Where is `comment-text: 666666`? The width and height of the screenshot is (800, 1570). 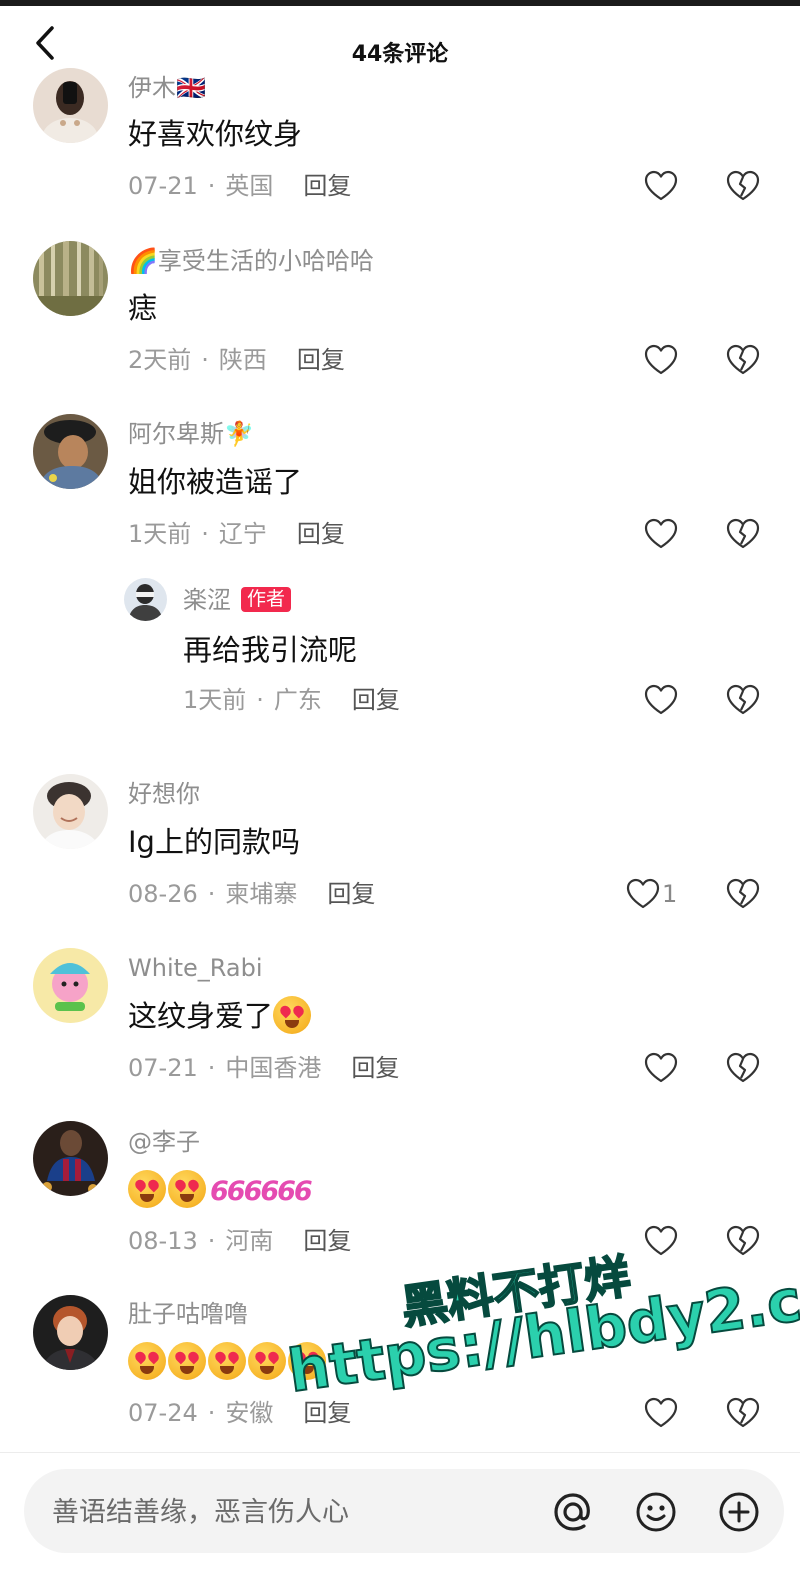 comment-text: 666666 is located at coordinates (220, 1191).